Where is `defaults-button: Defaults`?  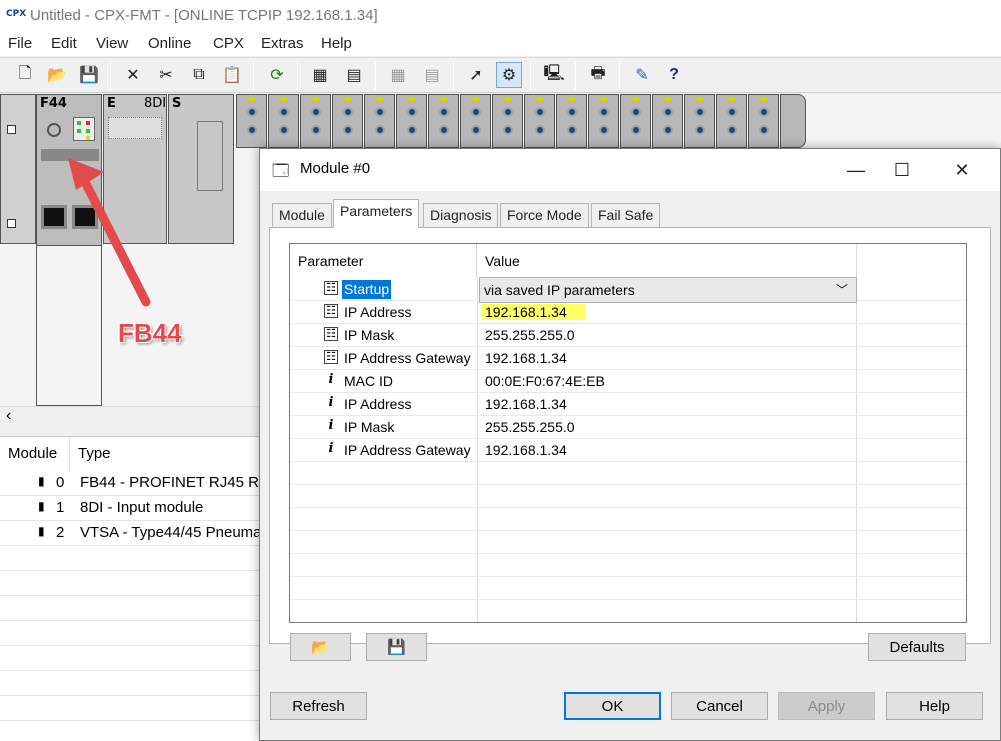
defaults-button: Defaults is located at coordinates (917, 647).